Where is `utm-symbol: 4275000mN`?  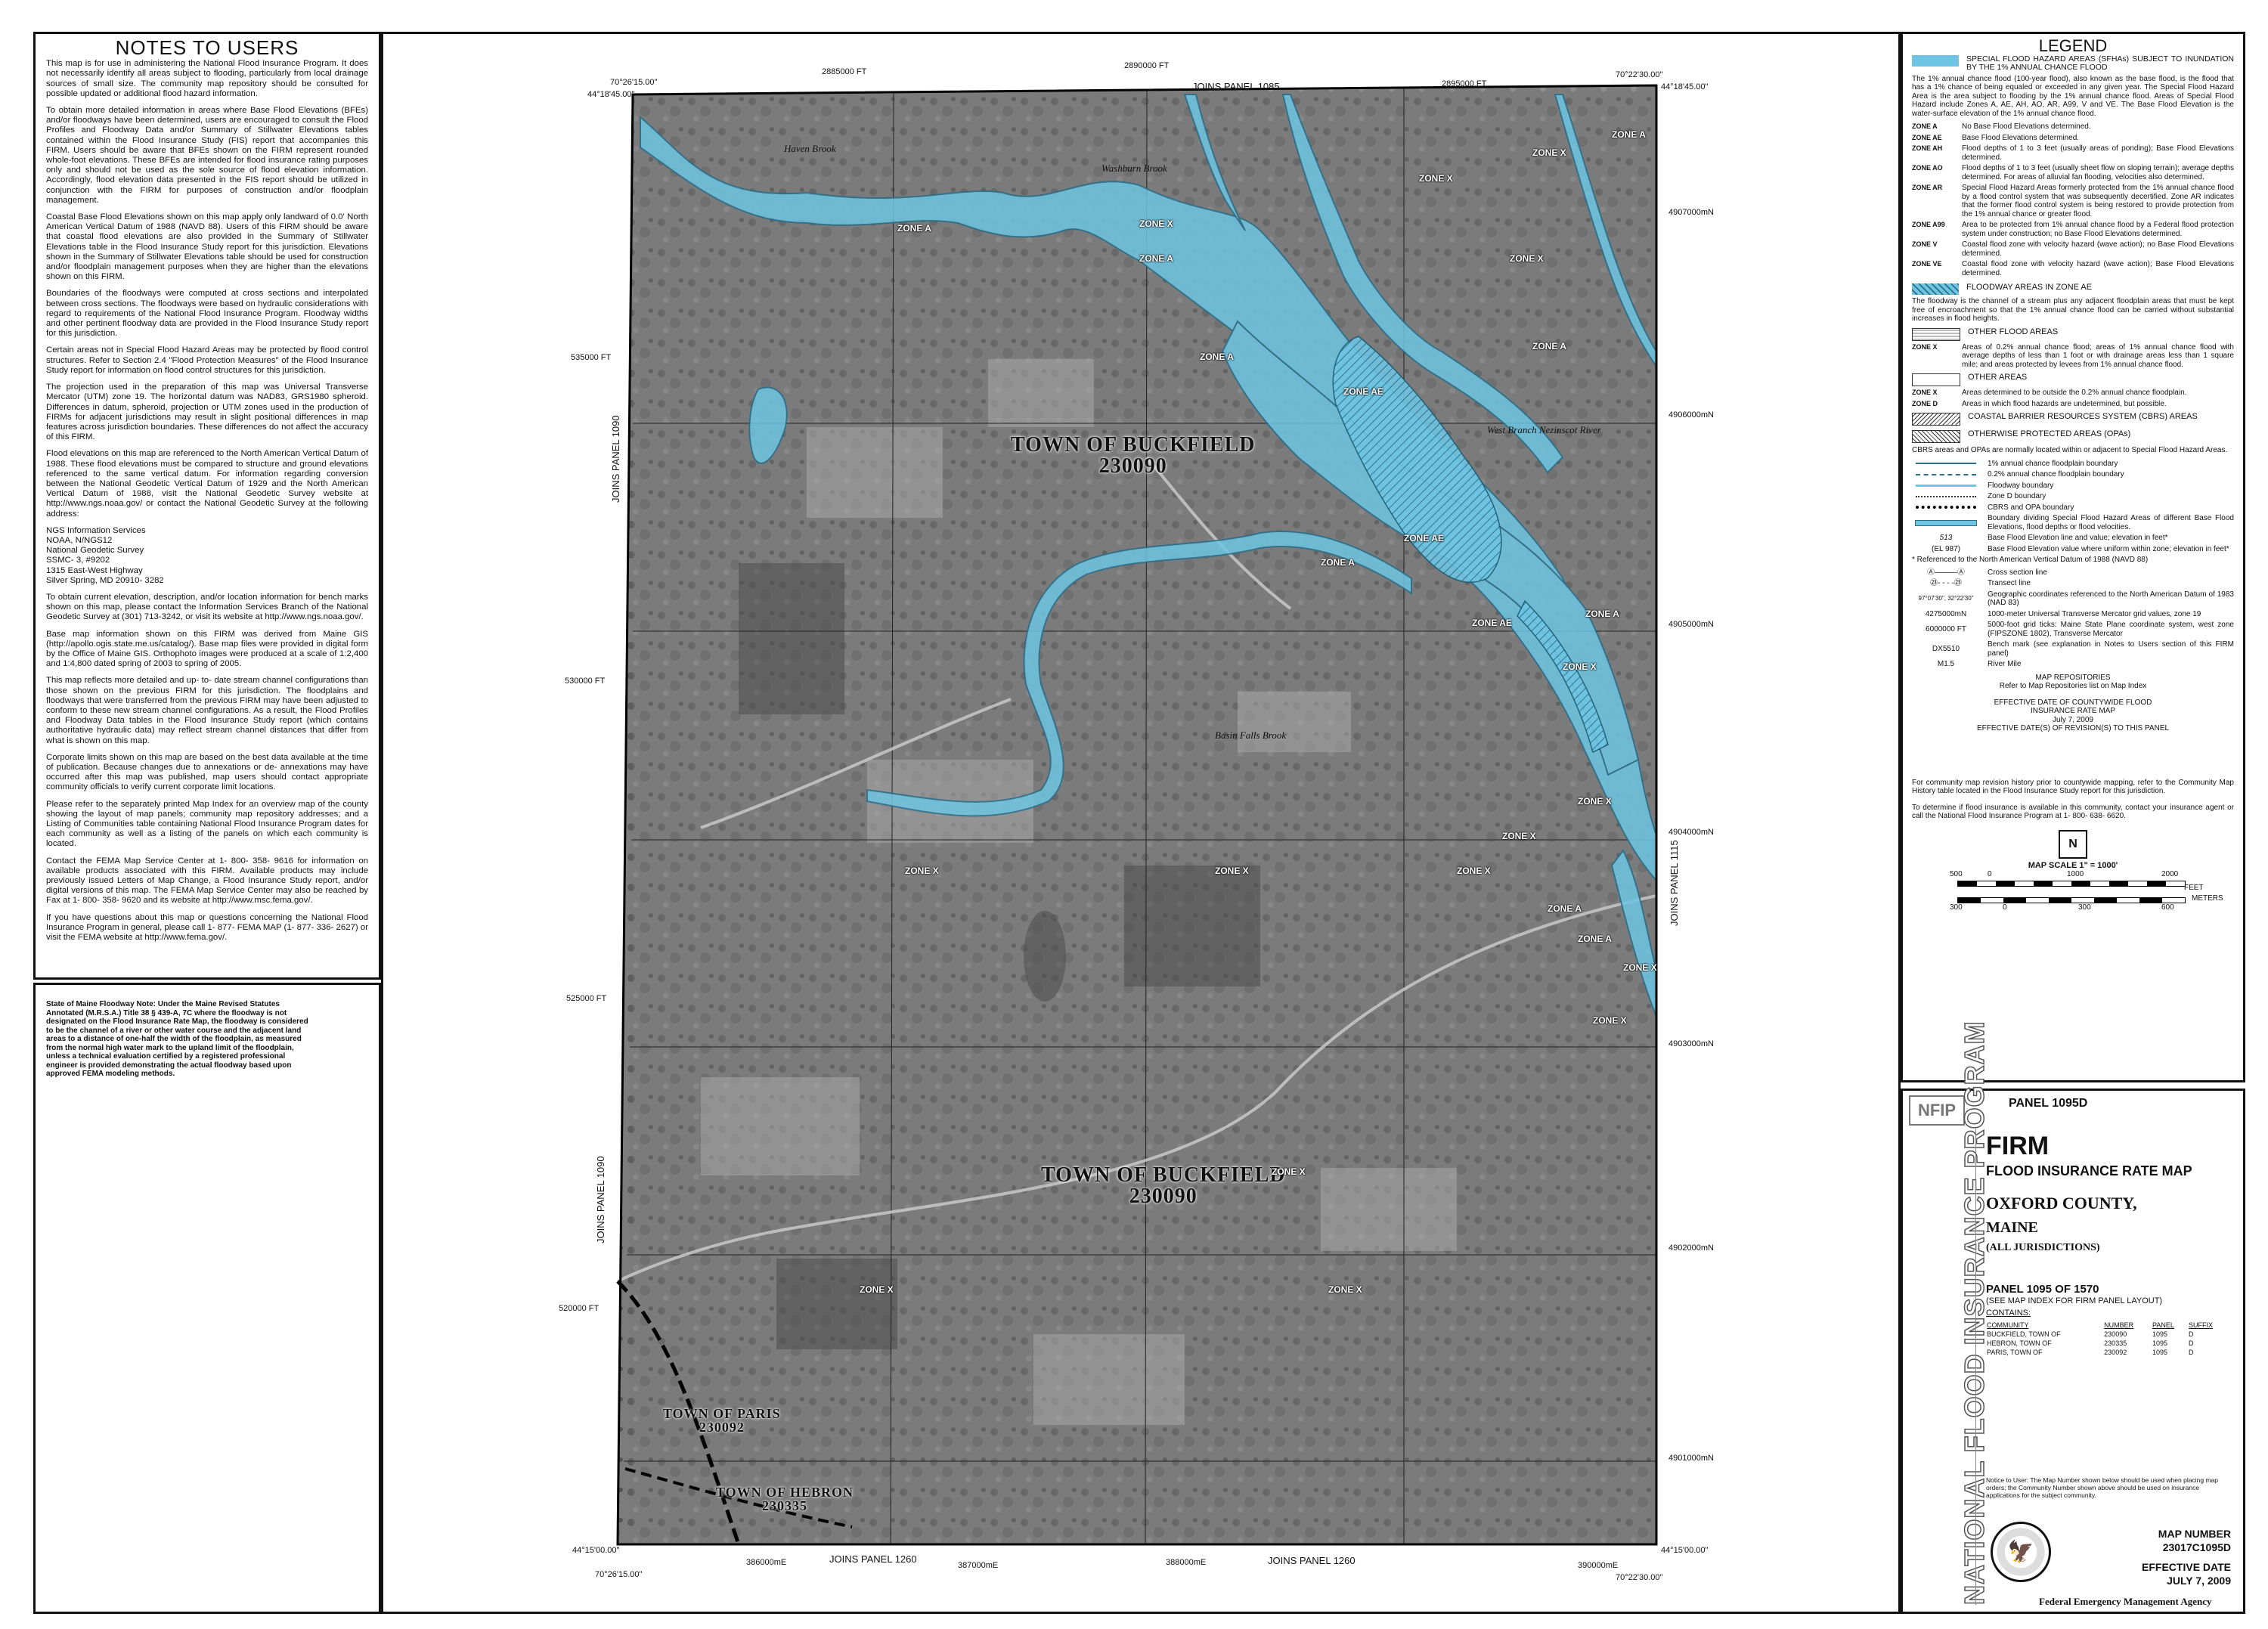
utm-symbol: 4275000mN is located at coordinates (1946, 613).